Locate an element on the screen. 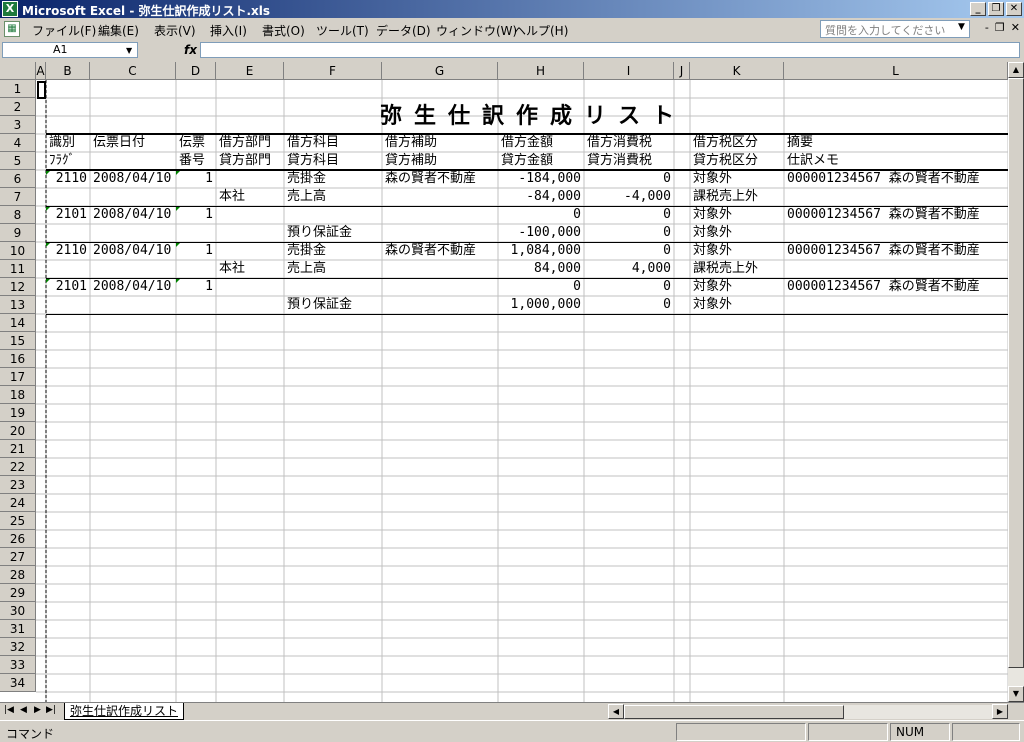  row-header-9: 9 is located at coordinates (18, 233).